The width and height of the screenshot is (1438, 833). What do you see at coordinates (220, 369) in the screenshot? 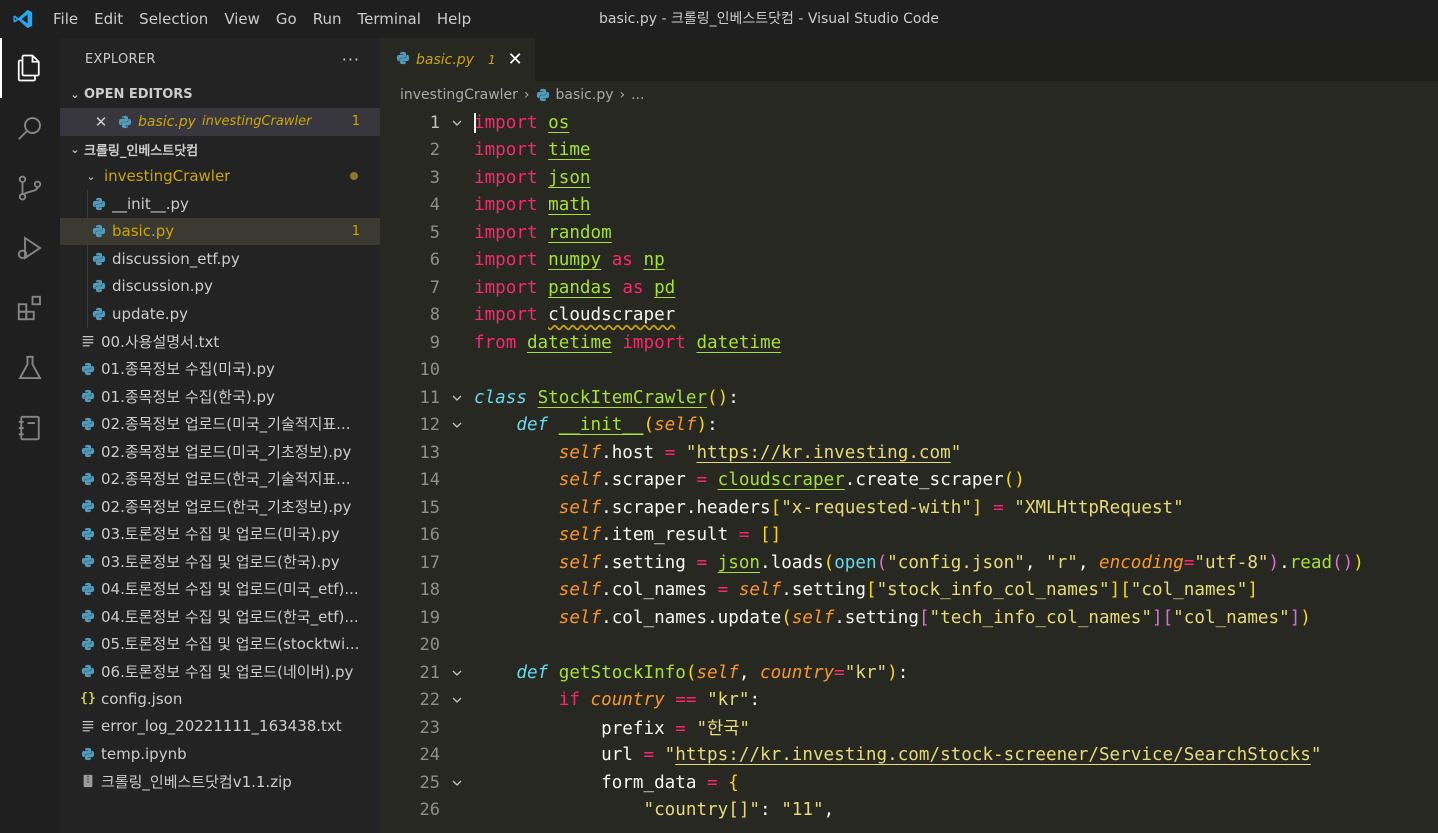
I see `file-item: 01.종목정보 수집(미국).py` at bounding box center [220, 369].